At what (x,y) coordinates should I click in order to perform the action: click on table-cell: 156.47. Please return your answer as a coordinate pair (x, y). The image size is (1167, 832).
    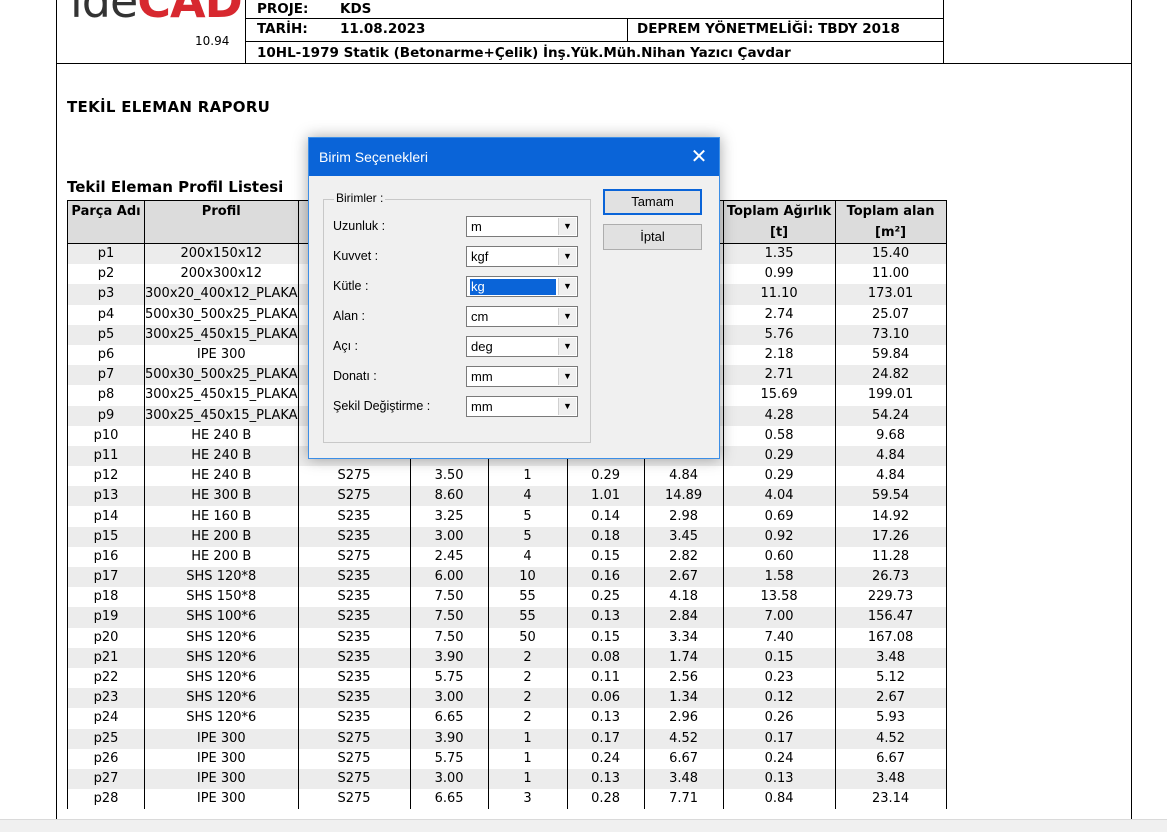
    Looking at the image, I should click on (890, 617).